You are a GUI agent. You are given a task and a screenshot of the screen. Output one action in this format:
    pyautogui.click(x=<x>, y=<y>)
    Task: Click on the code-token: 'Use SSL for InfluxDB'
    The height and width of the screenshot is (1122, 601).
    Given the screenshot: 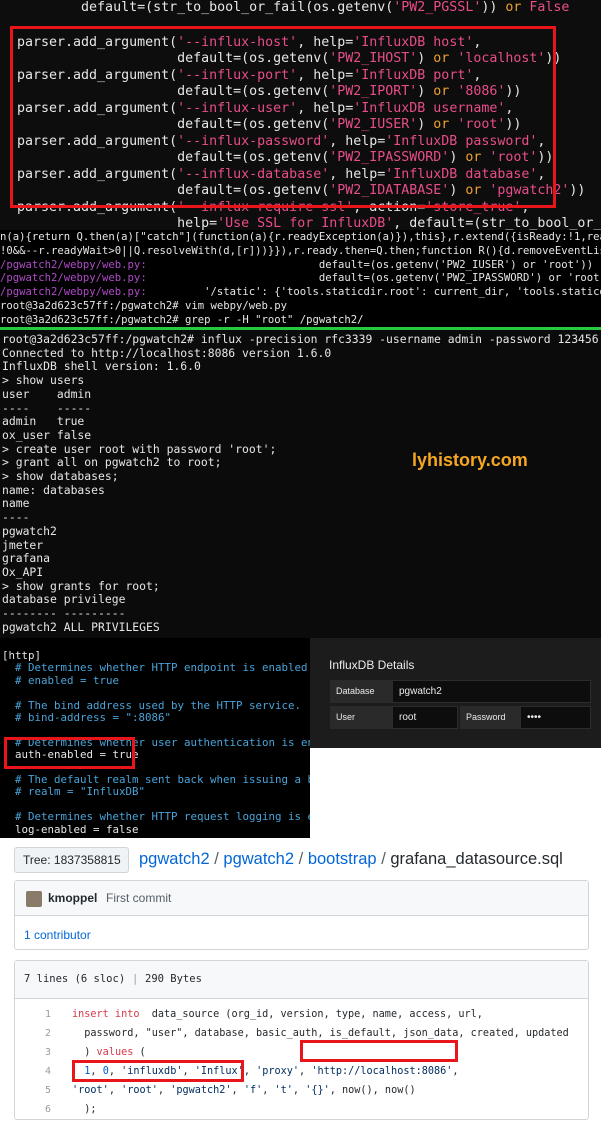 What is the action you would take?
    pyautogui.click(x=305, y=223)
    